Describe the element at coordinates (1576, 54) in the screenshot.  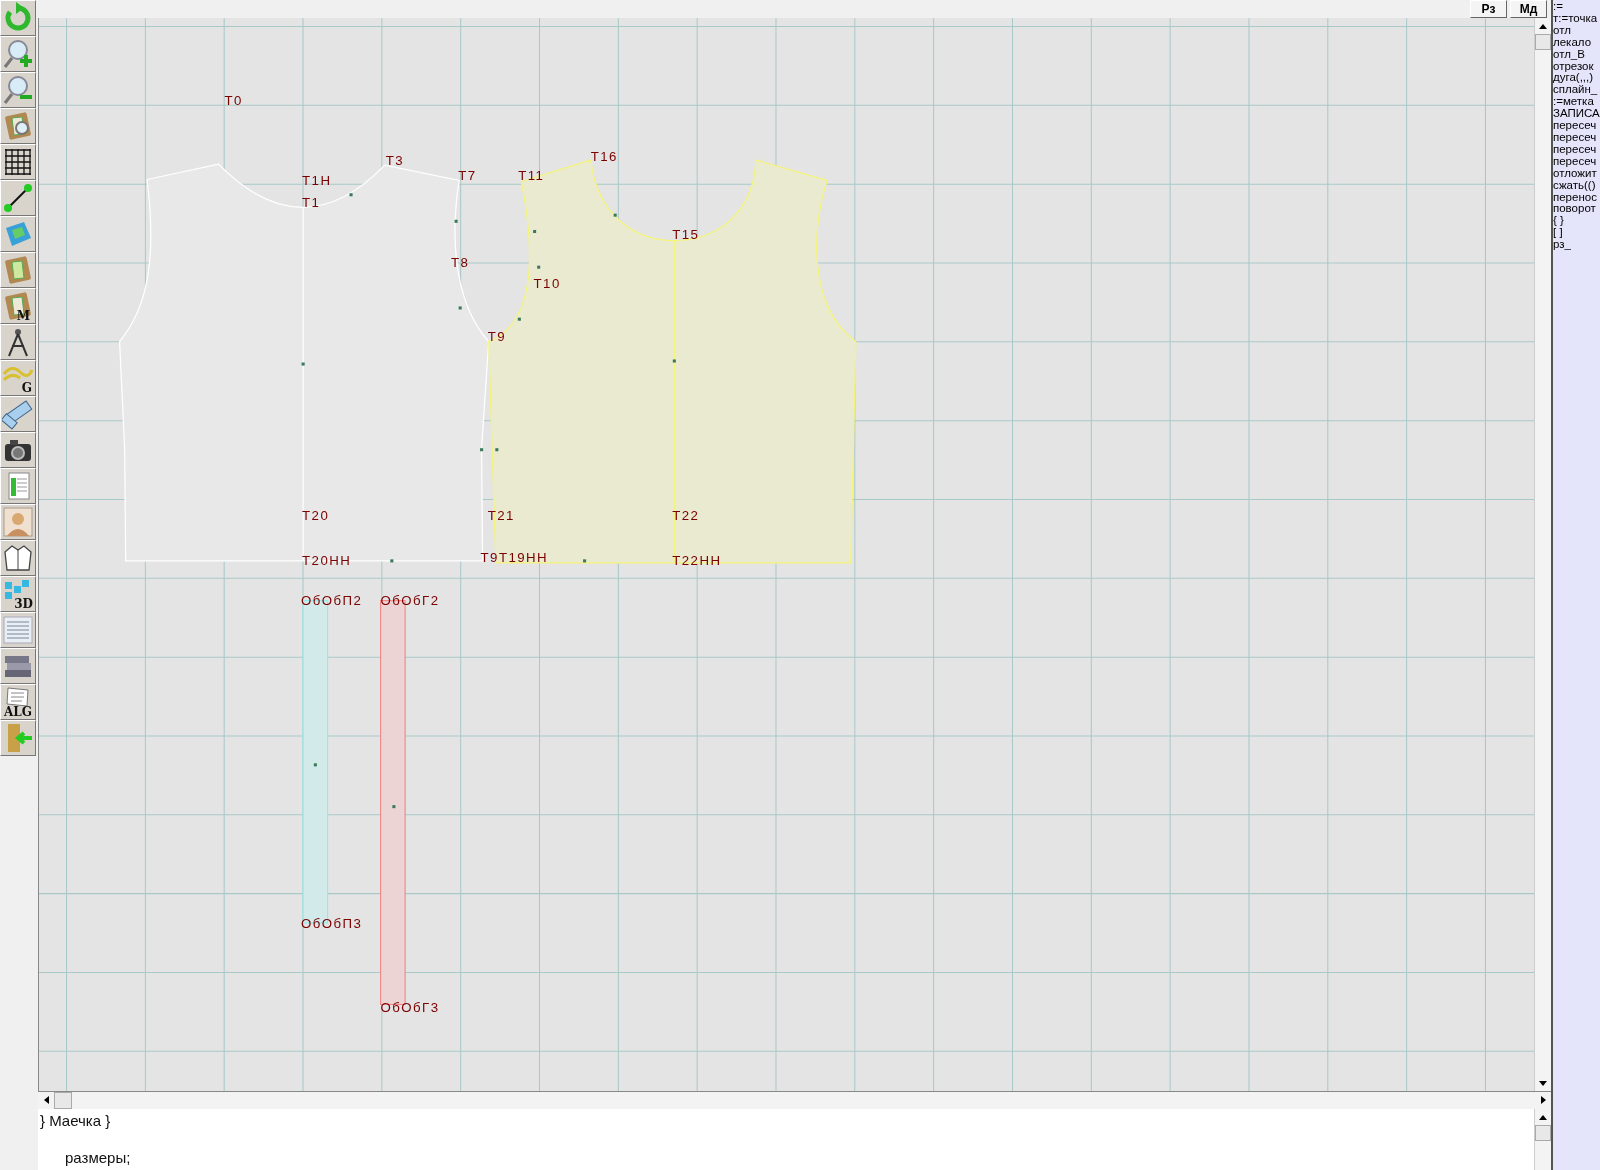
I see `command-item: отл_В` at that location.